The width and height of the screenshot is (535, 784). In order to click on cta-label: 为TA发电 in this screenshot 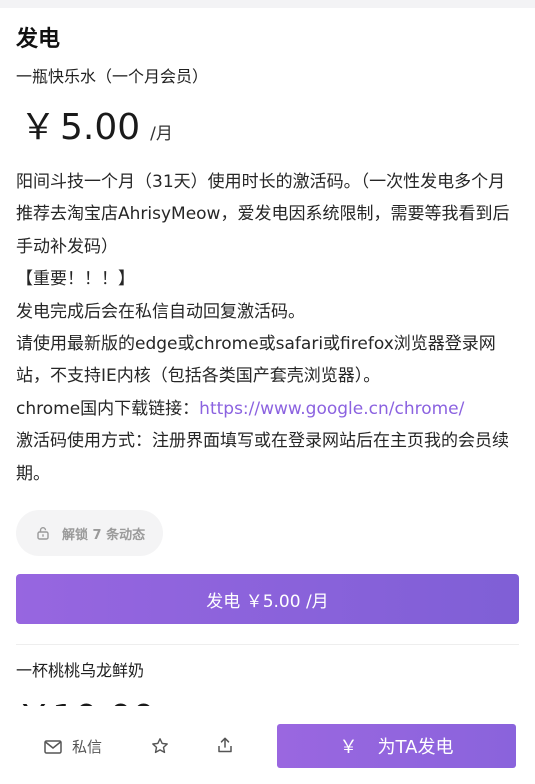, I will do `click(415, 747)`.